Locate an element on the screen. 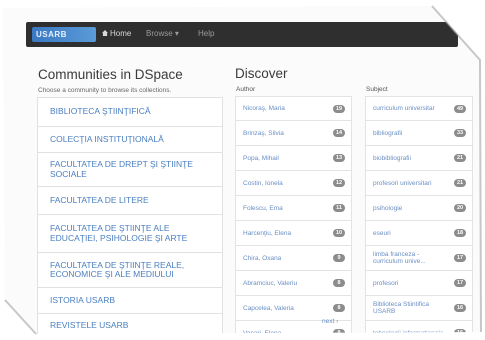 The width and height of the screenshot is (485, 340). author-facet-heading: Author is located at coordinates (246, 89).